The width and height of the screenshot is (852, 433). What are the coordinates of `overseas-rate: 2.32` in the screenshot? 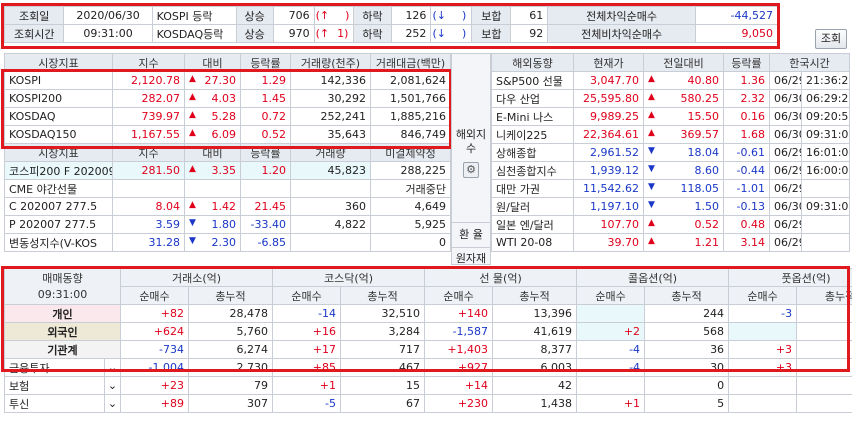 It's located at (746, 98).